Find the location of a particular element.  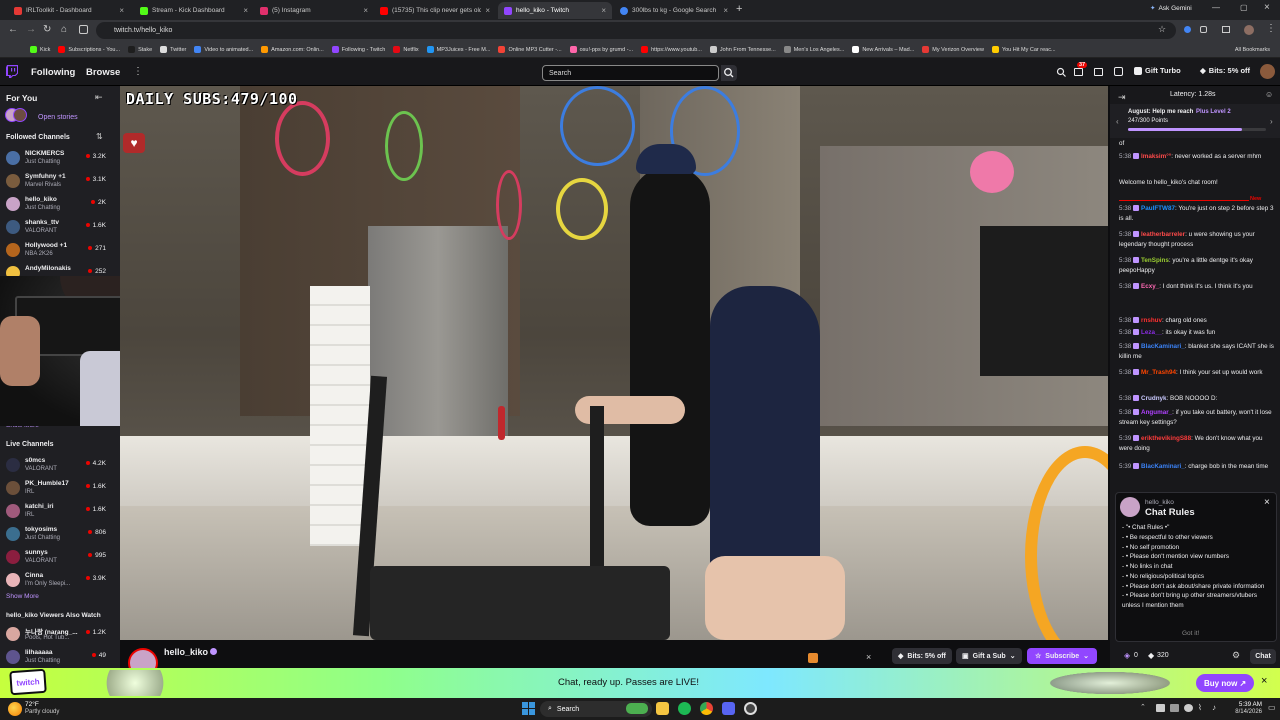

users-icon: ☺ is located at coordinates (1269, 94).